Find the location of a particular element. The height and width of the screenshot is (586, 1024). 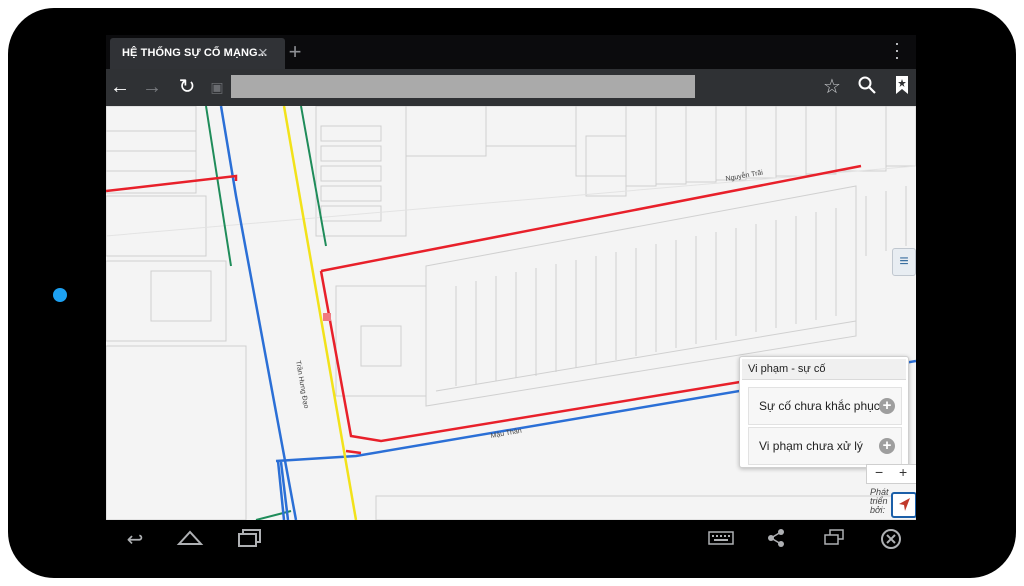

home-icon is located at coordinates (190, 540).